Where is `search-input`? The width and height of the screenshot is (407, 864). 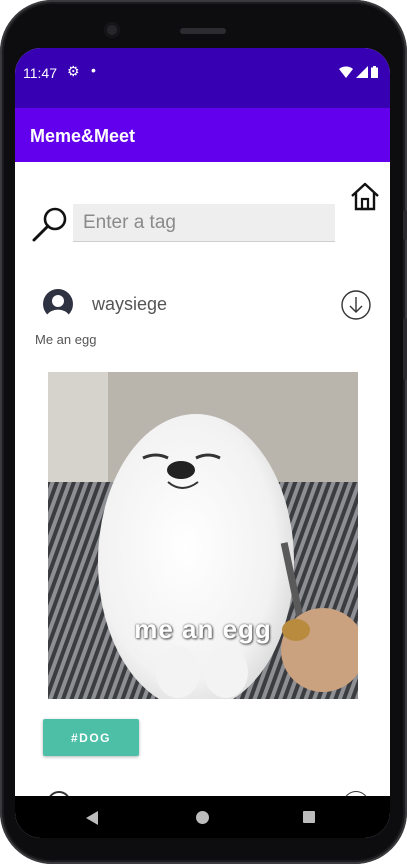
search-input is located at coordinates (204, 223).